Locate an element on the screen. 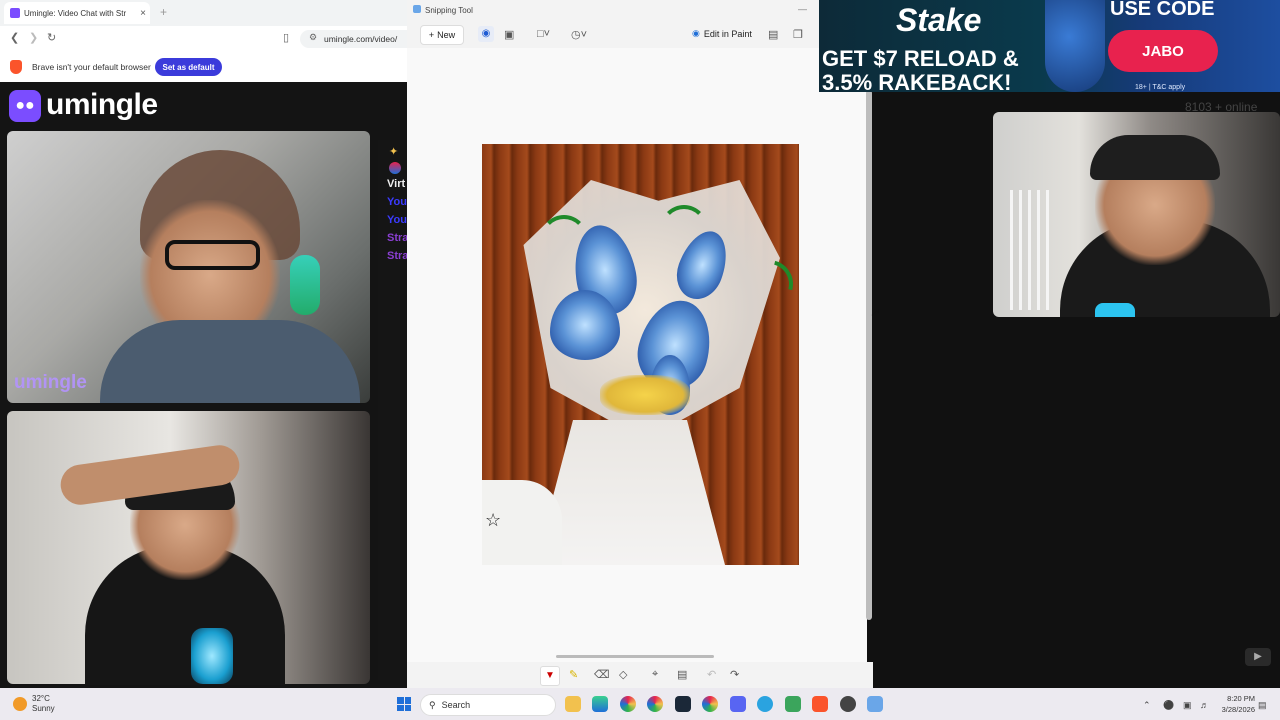 The height and width of the screenshot is (720, 1280). windows-start-icon is located at coordinates (404, 704).